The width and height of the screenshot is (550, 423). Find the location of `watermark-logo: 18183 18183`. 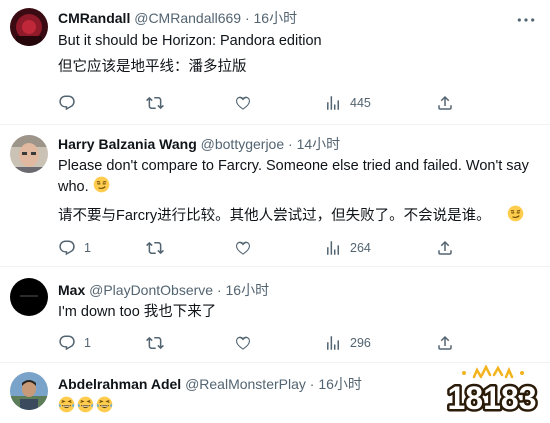

watermark-logo: 18183 18183 is located at coordinates (492, 391).